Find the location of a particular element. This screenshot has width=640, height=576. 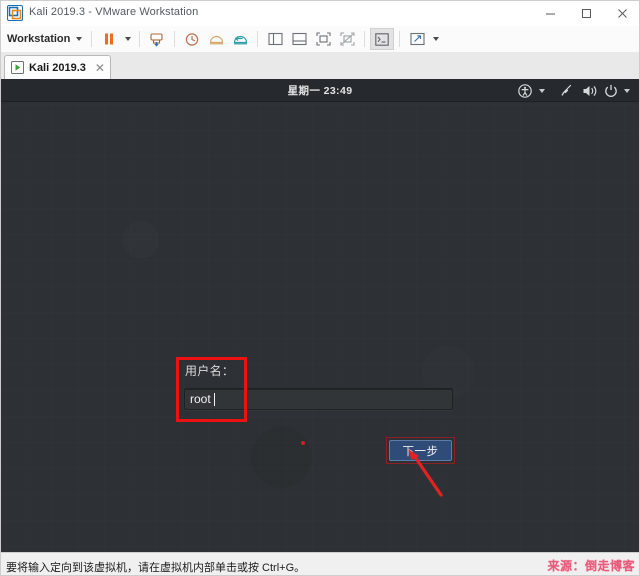

show-sidebar-button is located at coordinates (275, 39).